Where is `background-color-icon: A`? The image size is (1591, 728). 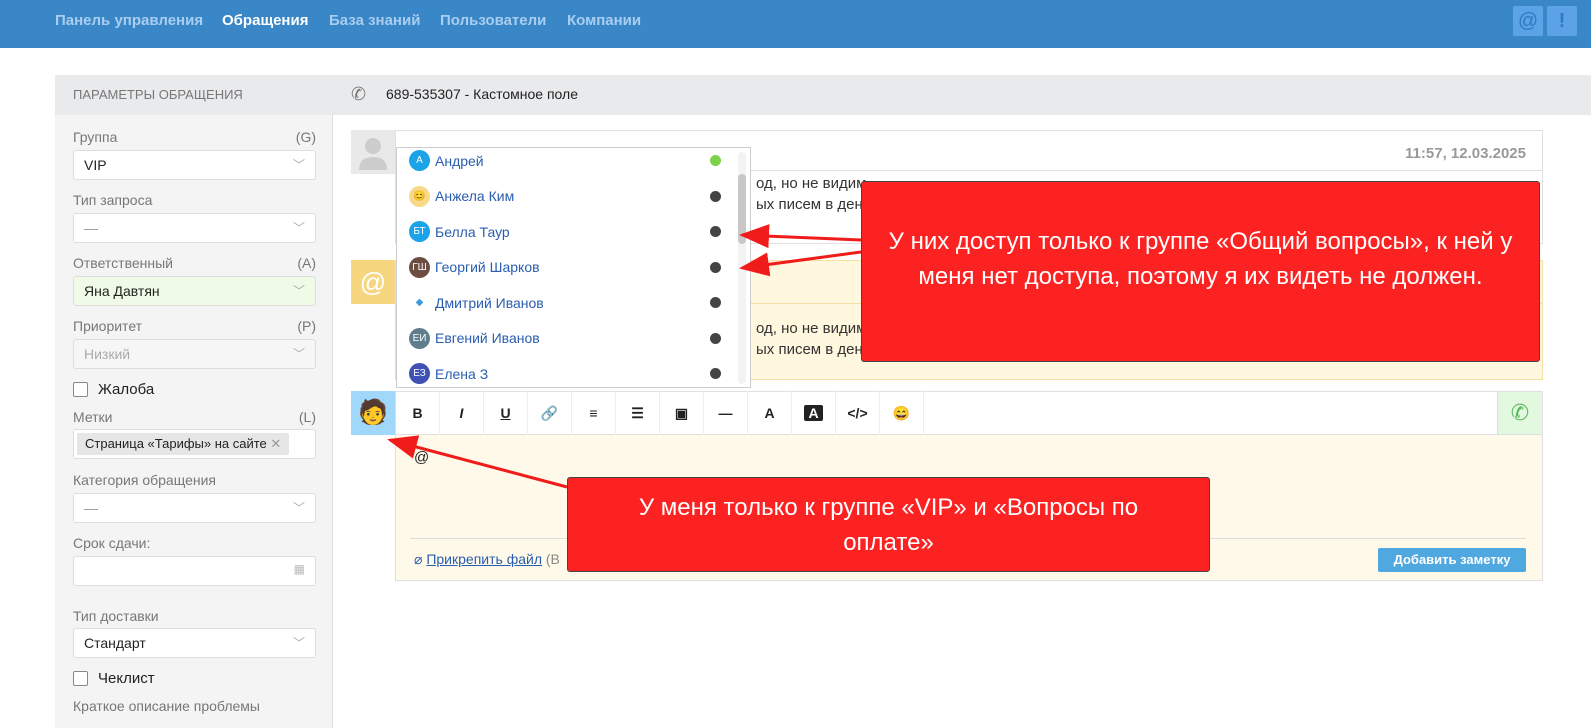 background-color-icon: A is located at coordinates (814, 413).